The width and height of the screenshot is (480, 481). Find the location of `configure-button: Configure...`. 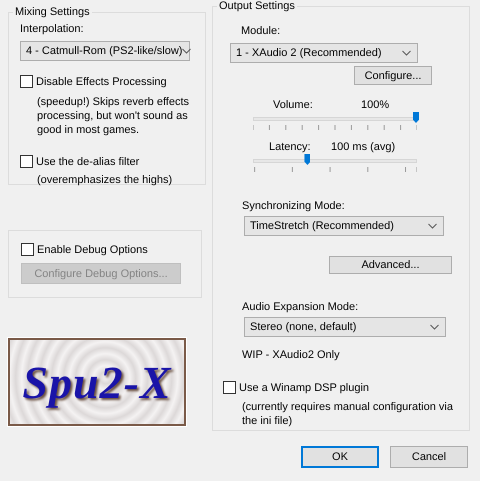

configure-button: Configure... is located at coordinates (393, 75).